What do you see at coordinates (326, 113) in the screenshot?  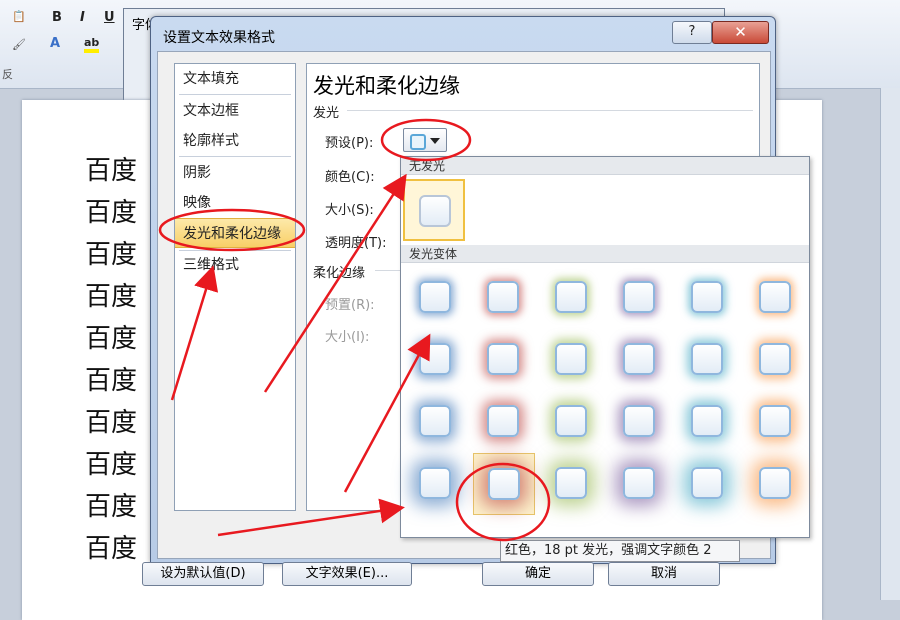 I see `glow-section-label: 发光` at bounding box center [326, 113].